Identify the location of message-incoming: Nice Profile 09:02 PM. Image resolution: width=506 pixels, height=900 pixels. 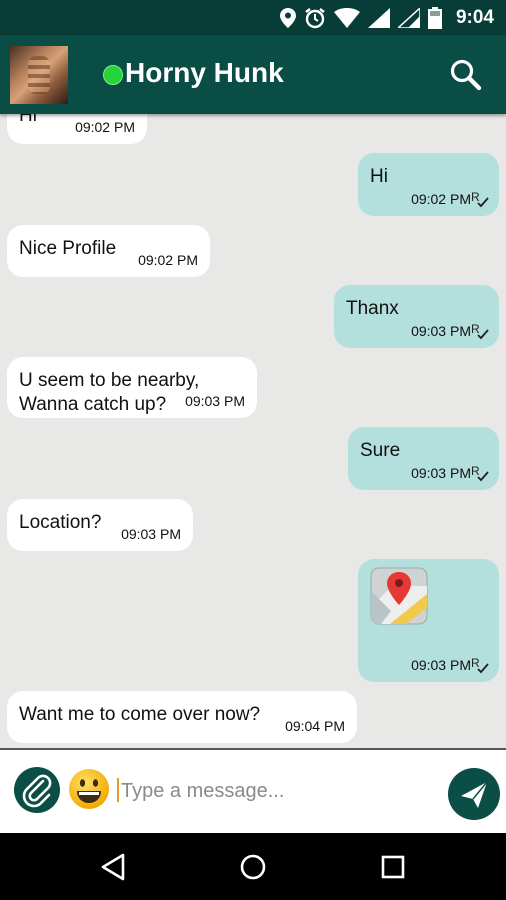
(108, 251).